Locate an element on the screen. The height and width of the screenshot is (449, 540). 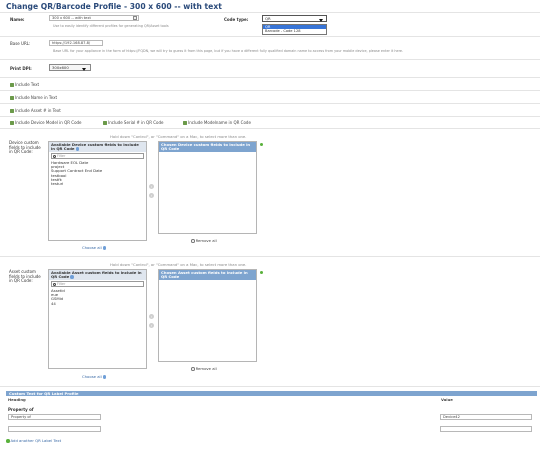
custom-text-header: Custom Text for QR Label Profile is located at coordinates (271, 393).